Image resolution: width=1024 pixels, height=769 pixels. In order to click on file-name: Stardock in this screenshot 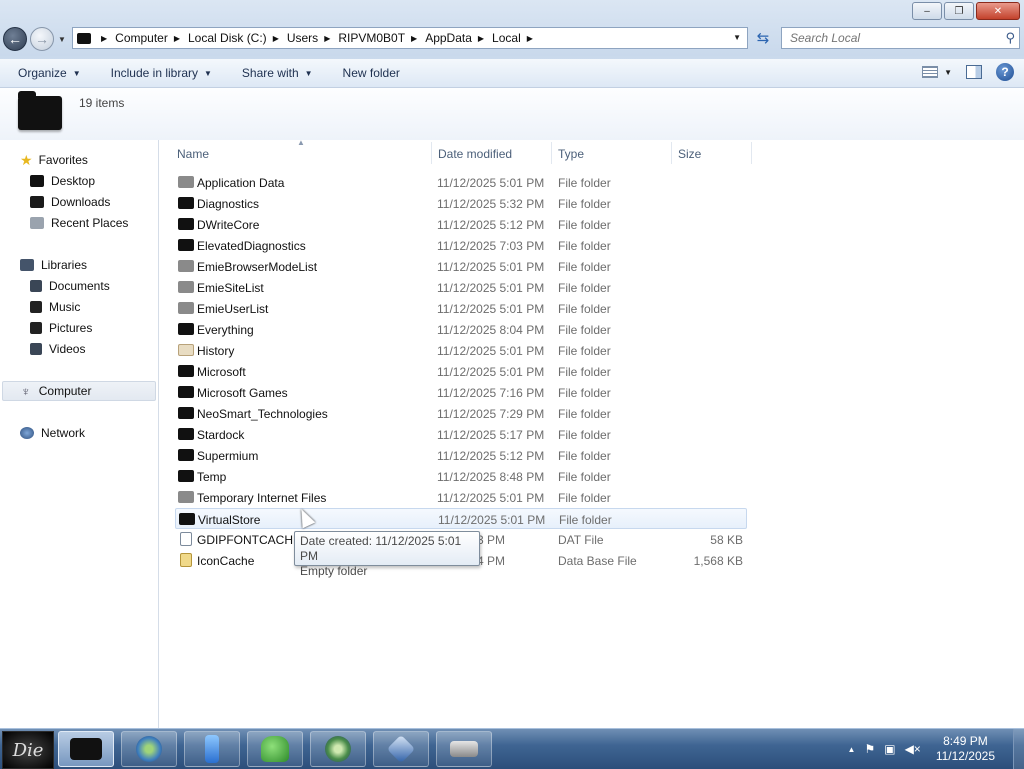, I will do `click(221, 435)`.